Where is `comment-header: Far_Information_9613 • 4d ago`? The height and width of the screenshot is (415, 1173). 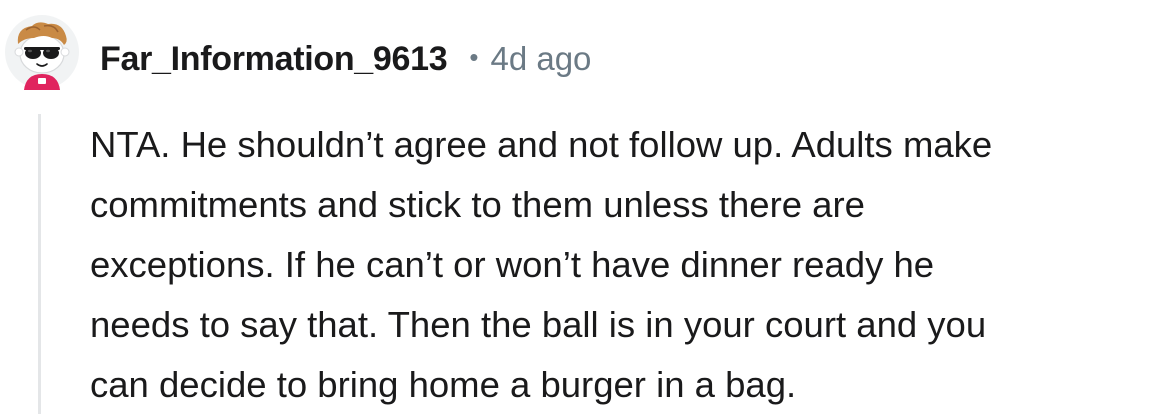 comment-header: Far_Information_9613 • 4d ago is located at coordinates (345, 59).